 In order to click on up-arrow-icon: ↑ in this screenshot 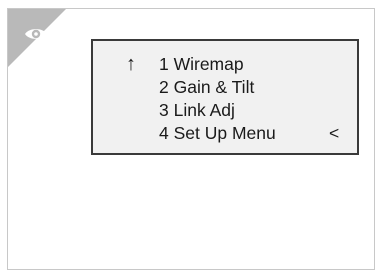, I will do `click(131, 64)`.